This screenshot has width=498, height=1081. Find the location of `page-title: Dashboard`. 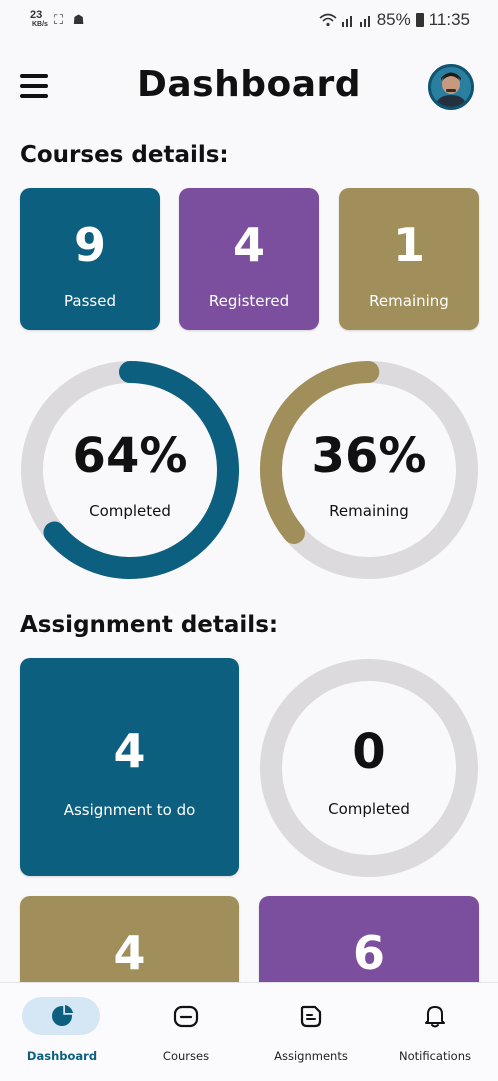

page-title: Dashboard is located at coordinates (249, 84).